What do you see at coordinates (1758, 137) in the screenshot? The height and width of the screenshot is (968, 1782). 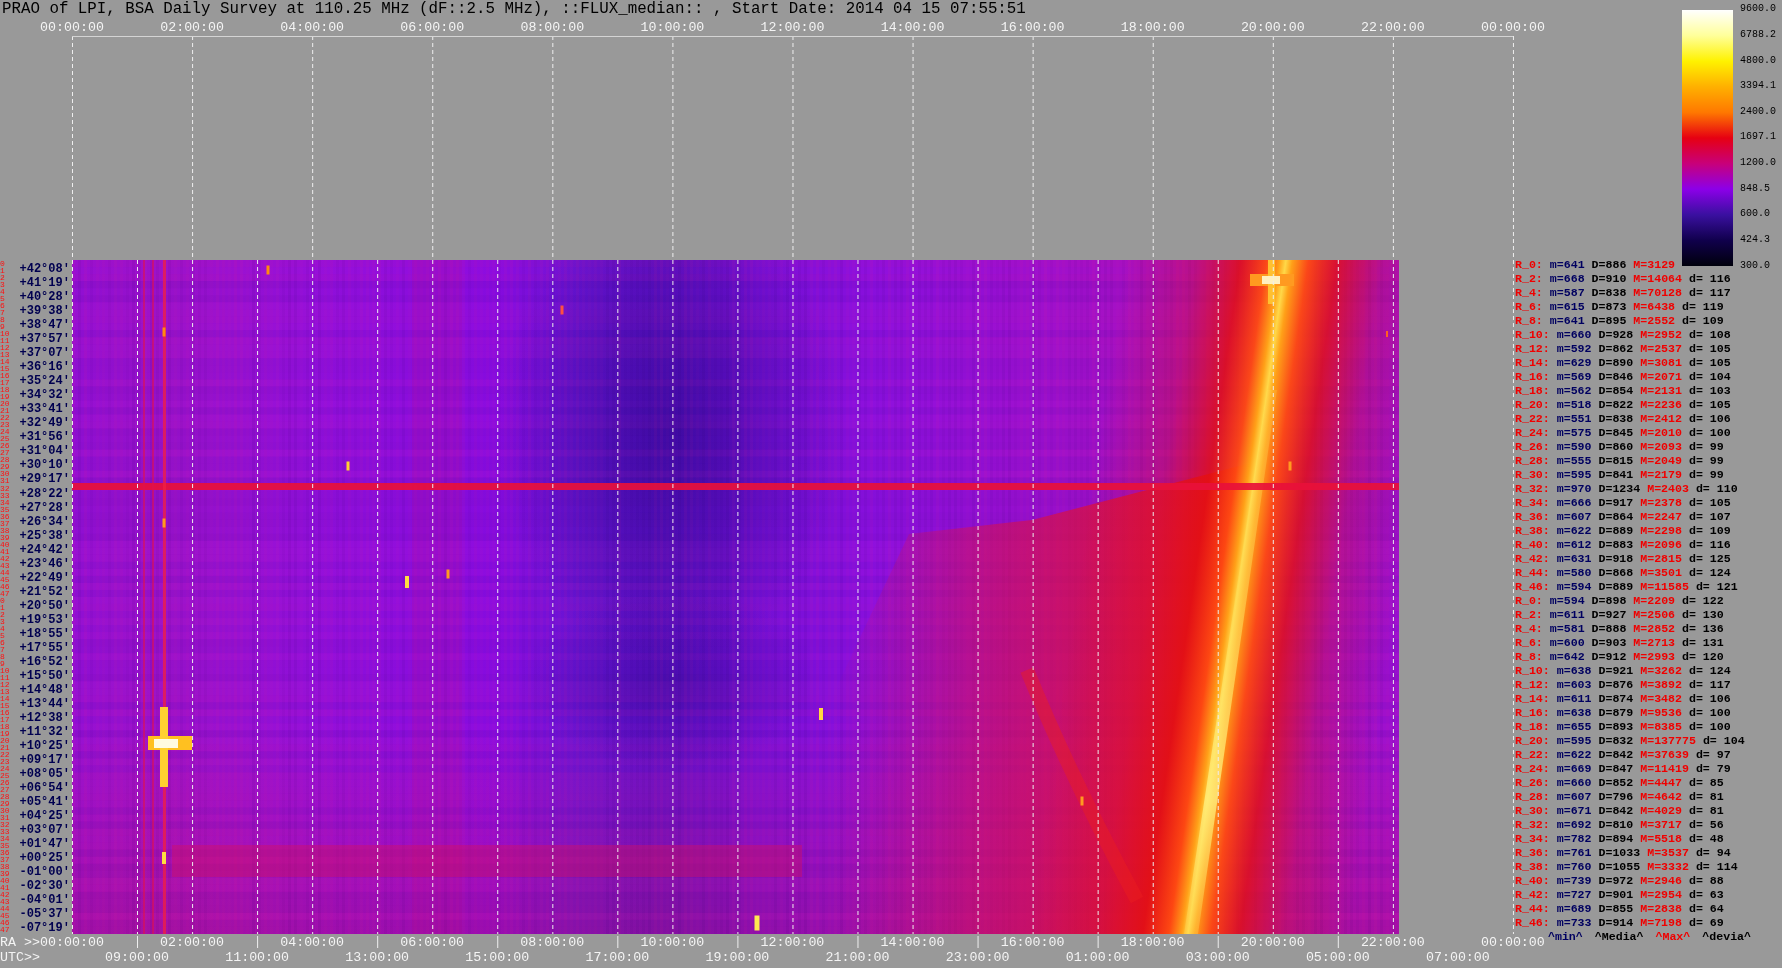 I see `color-scale-label: 1697.1` at bounding box center [1758, 137].